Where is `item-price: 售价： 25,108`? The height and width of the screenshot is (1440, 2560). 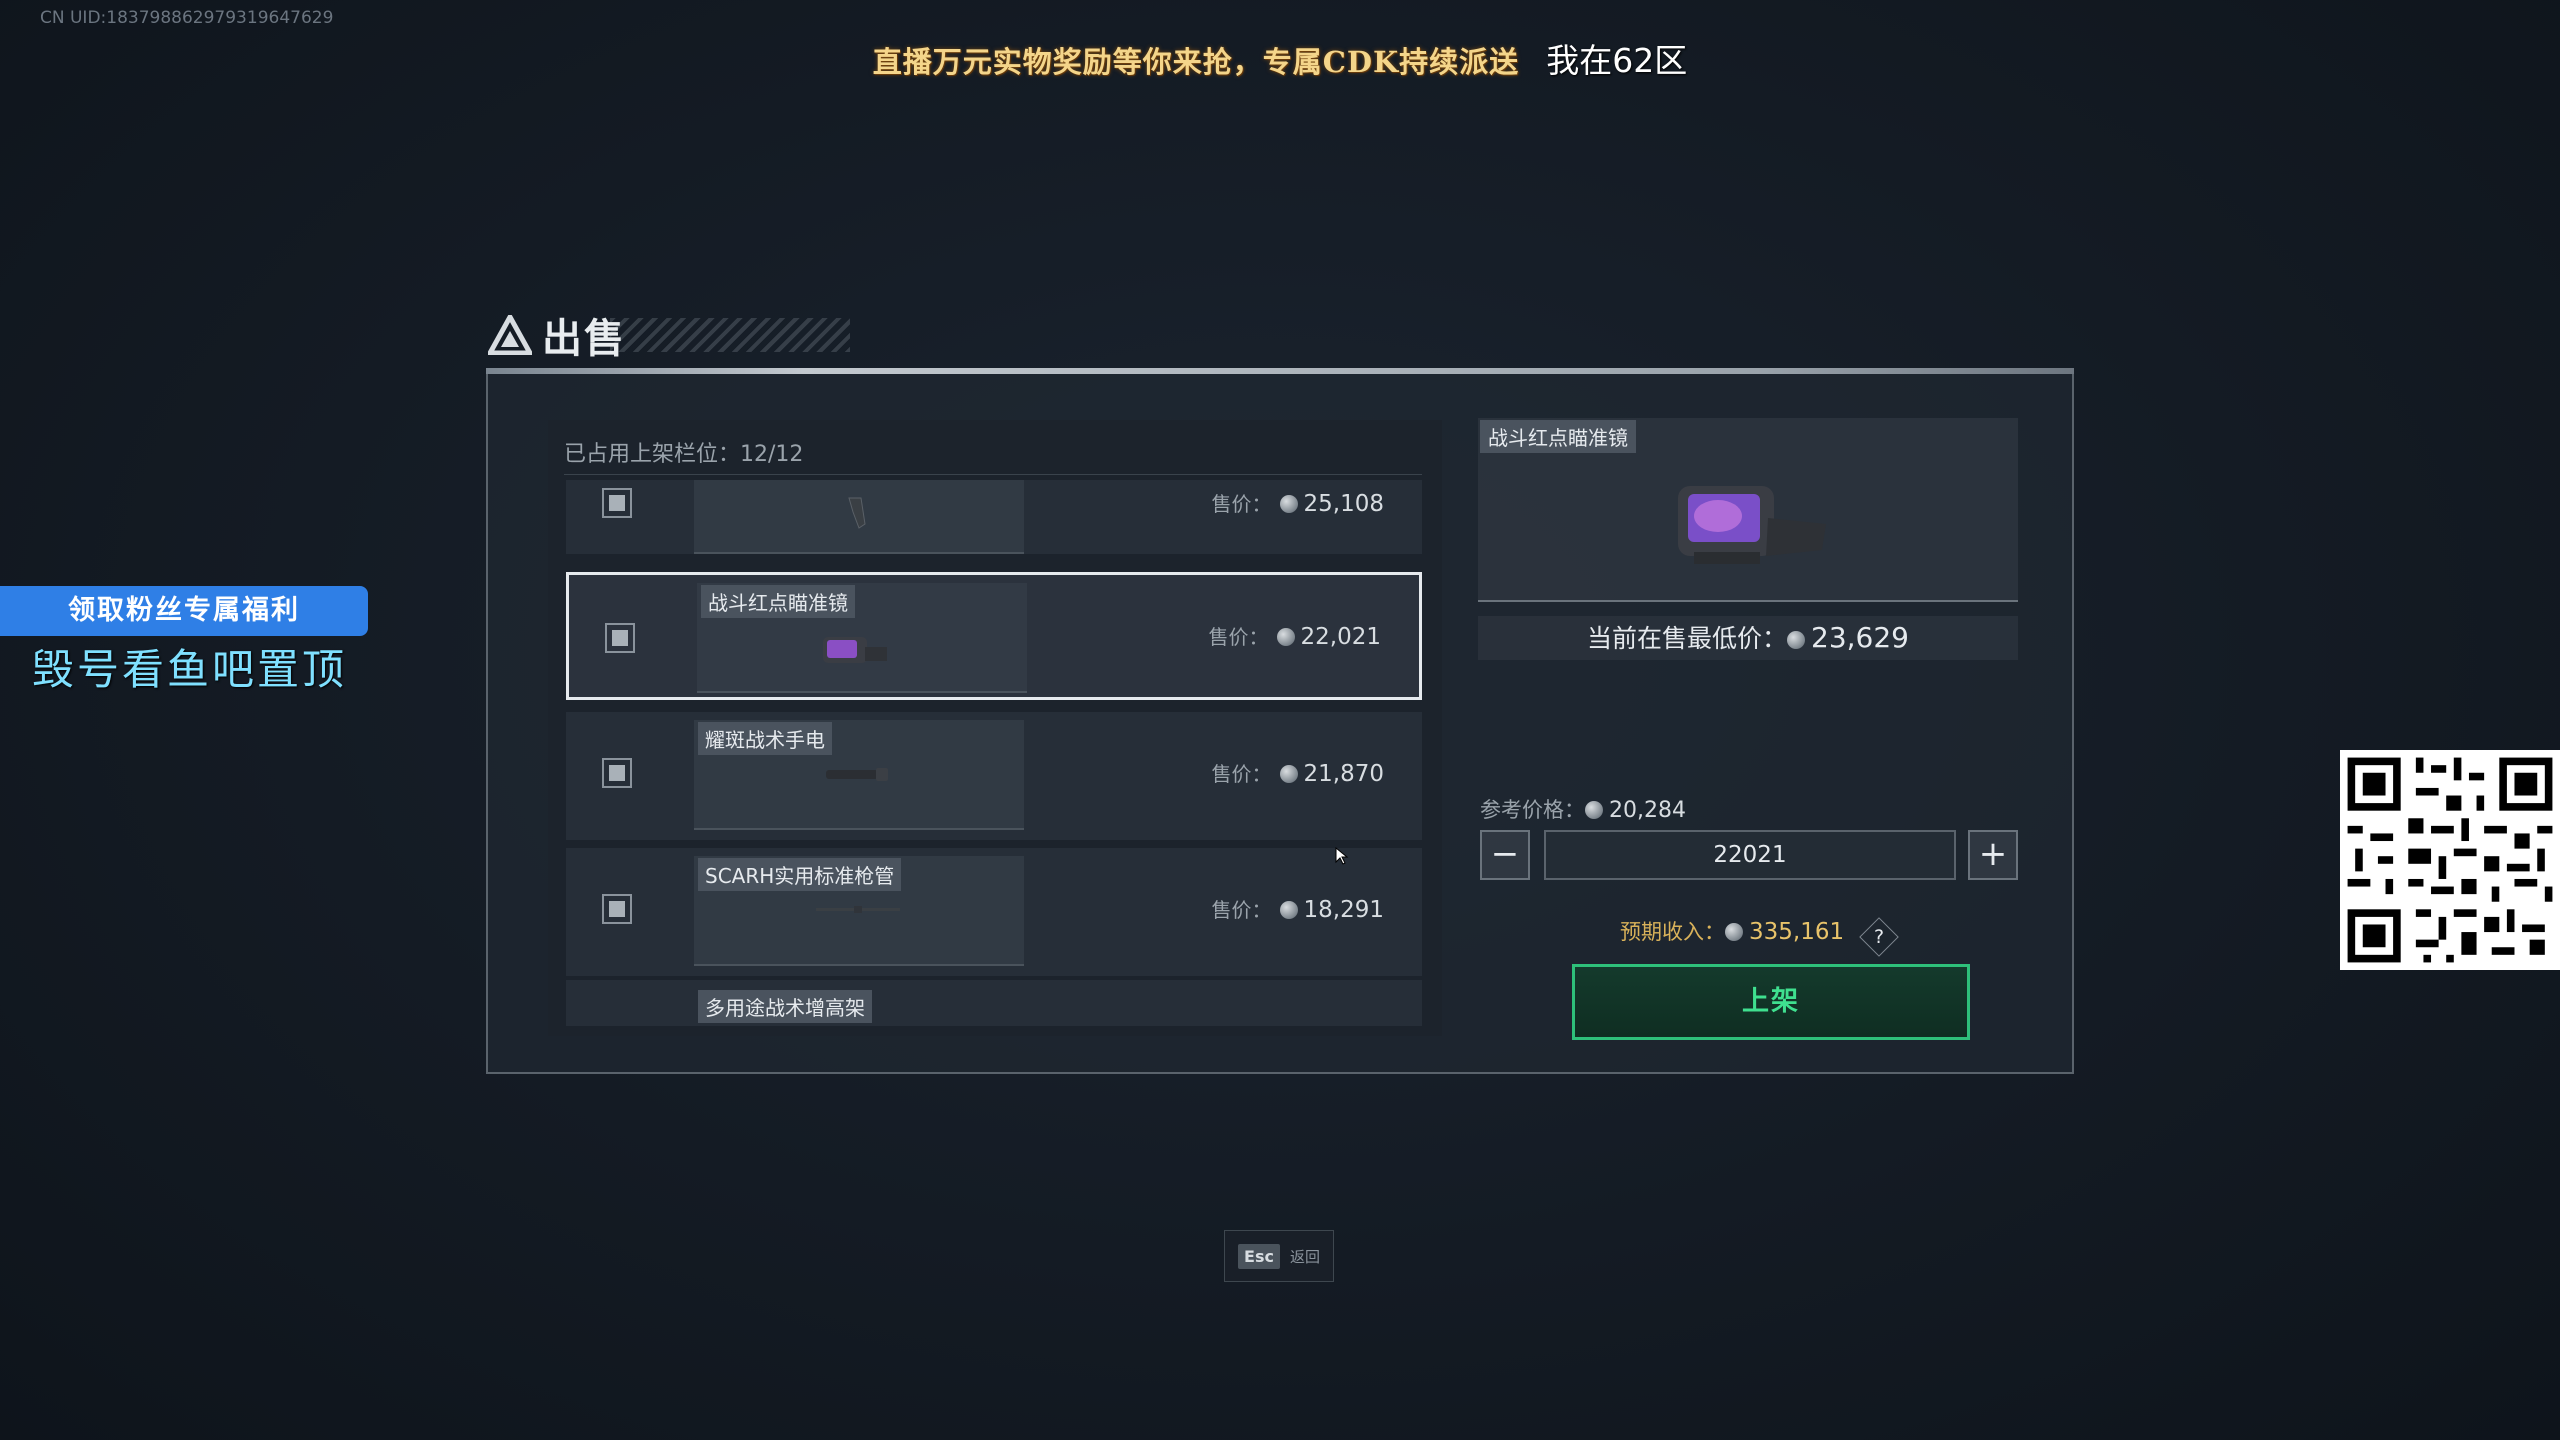 item-price: 售价： 25,108 is located at coordinates (1297, 504).